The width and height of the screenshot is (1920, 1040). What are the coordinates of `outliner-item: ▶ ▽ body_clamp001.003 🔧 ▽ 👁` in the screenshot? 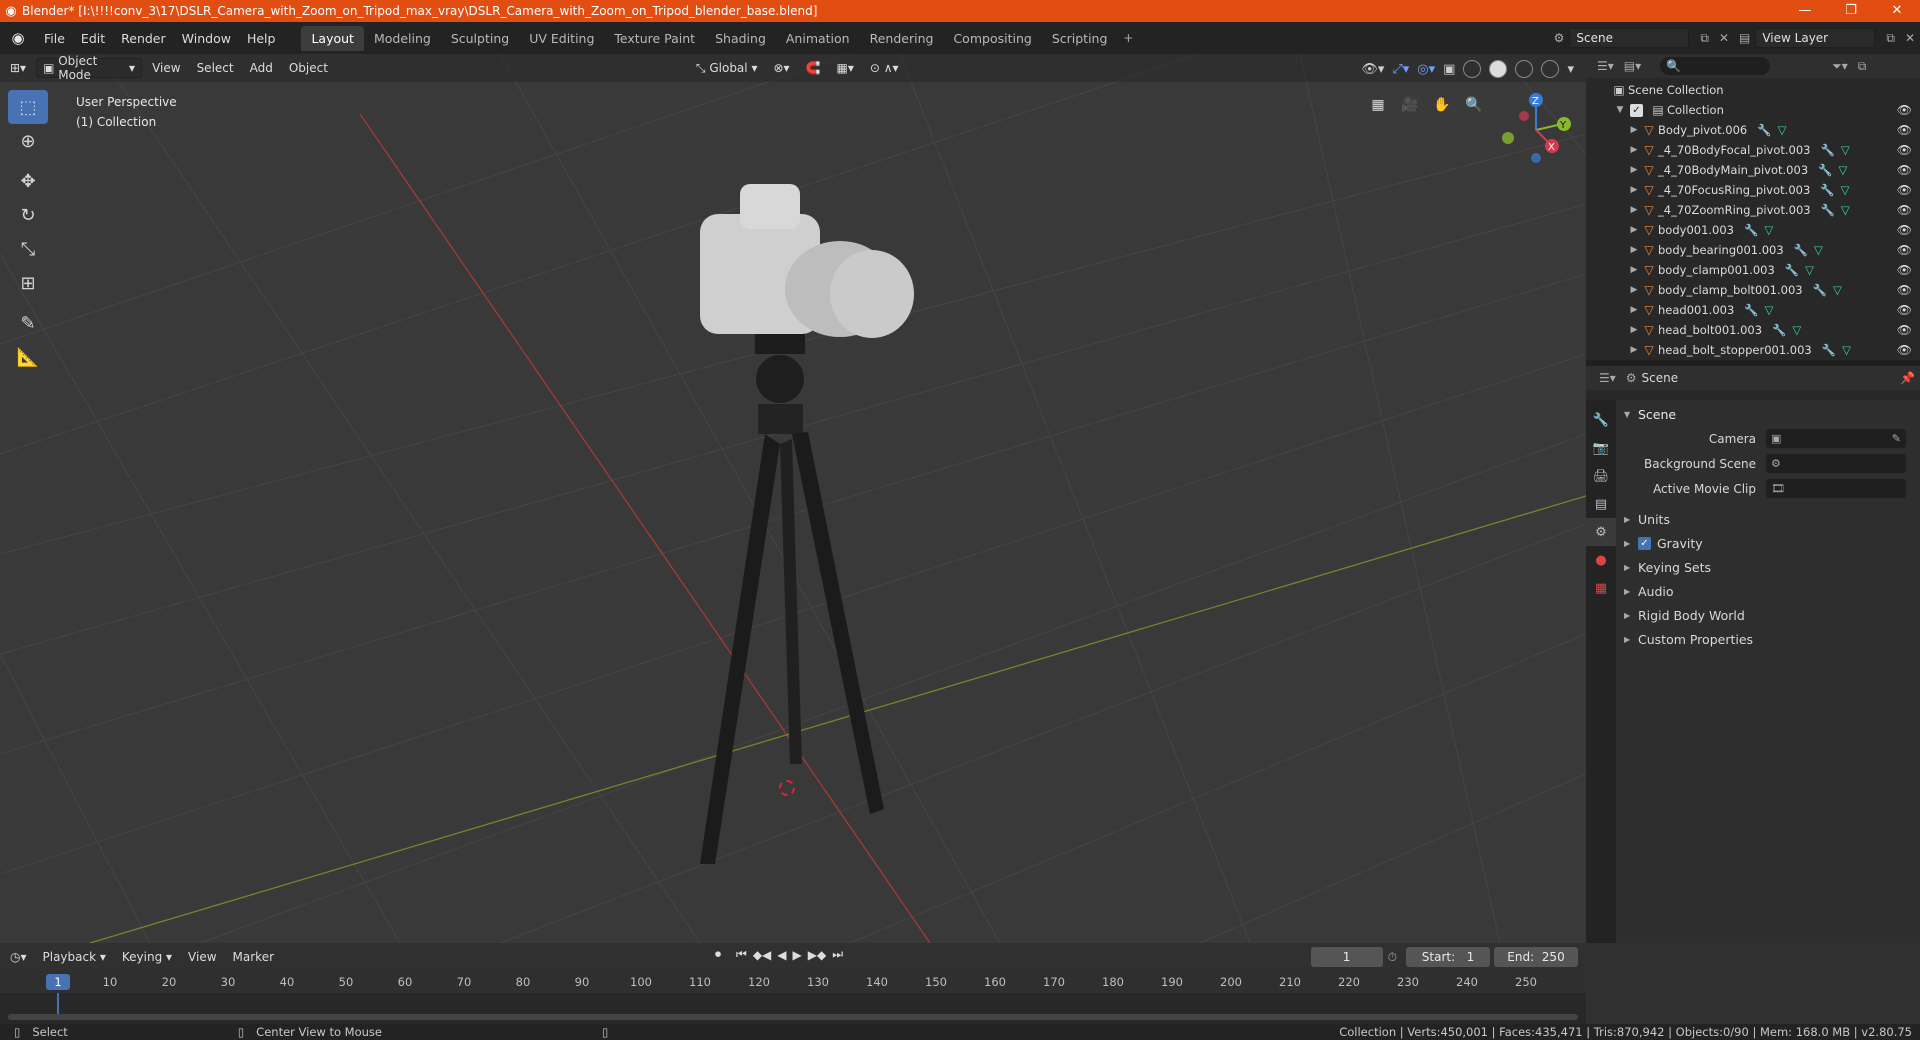 It's located at (1753, 270).